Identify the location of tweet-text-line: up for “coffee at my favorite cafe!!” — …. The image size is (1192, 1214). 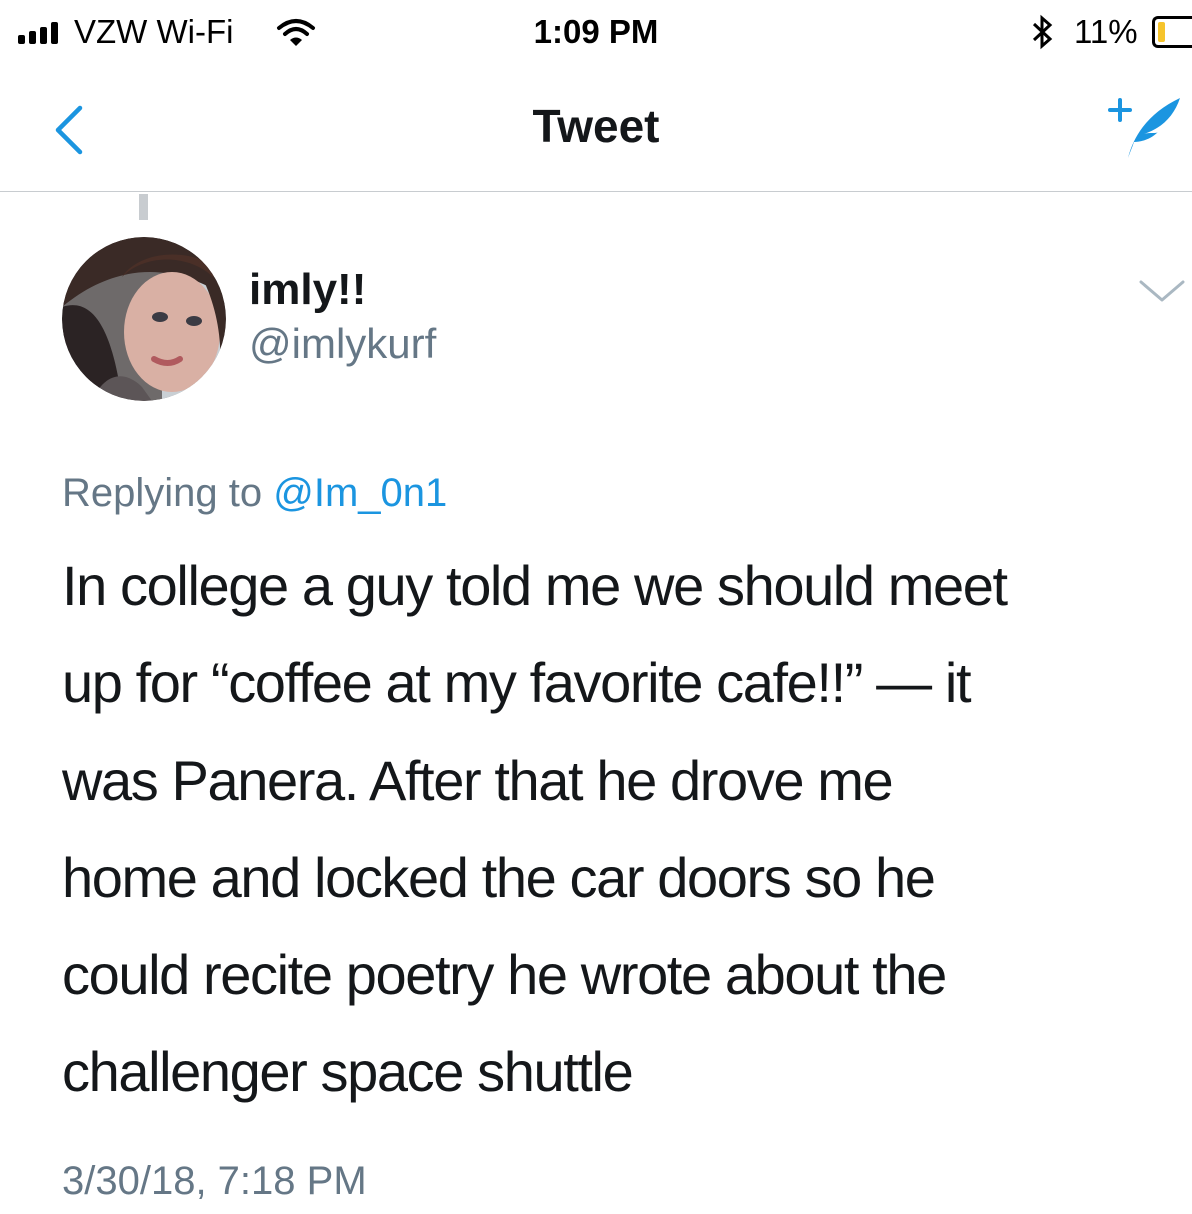
(517, 683).